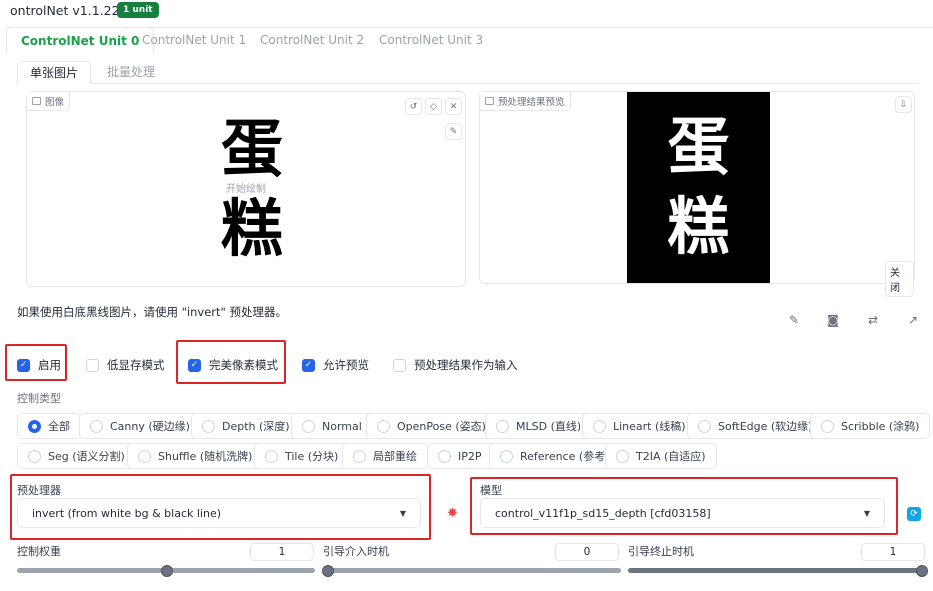  What do you see at coordinates (49, 426) in the screenshot?
I see `radio-all: 全部` at bounding box center [49, 426].